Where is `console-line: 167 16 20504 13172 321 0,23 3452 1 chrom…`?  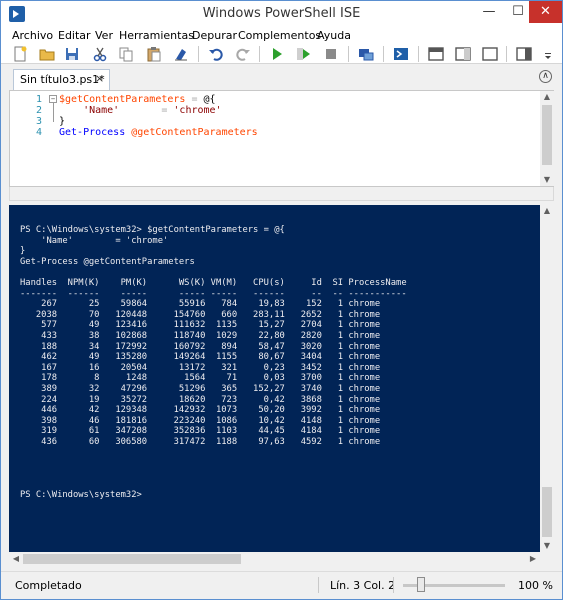 console-line: 167 16 20504 13172 321 0,23 3452 1 chrom… is located at coordinates (200, 367).